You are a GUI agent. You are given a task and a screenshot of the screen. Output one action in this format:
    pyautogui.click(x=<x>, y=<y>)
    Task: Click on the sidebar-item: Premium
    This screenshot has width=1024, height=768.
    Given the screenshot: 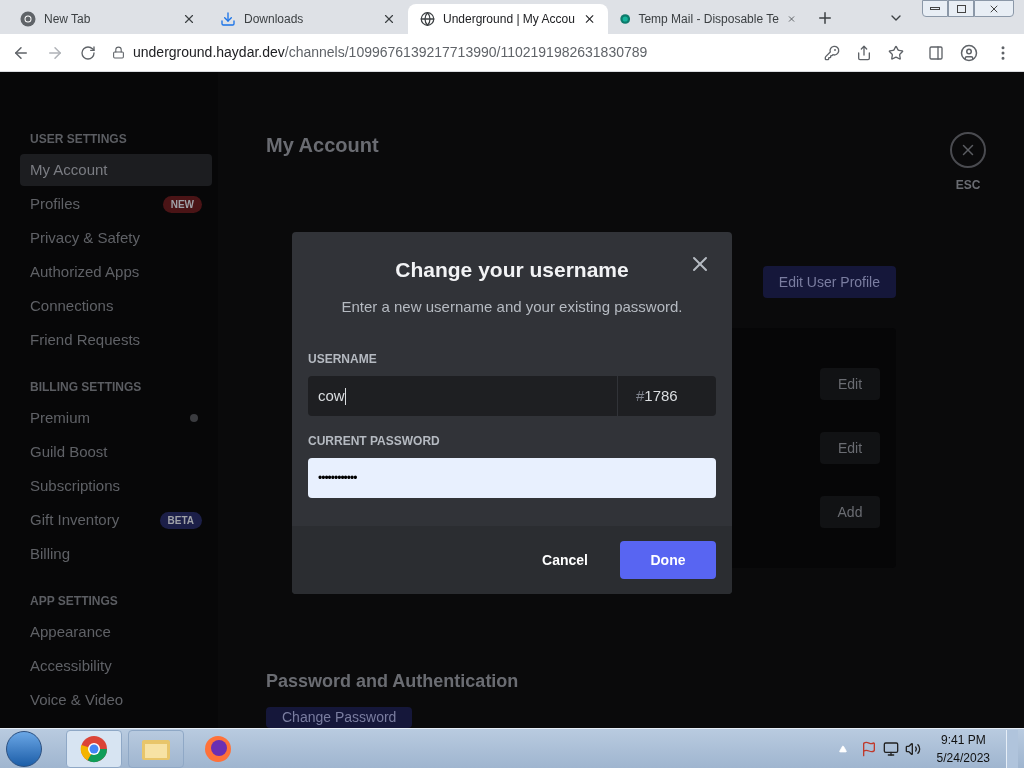 What is the action you would take?
    pyautogui.click(x=116, y=418)
    